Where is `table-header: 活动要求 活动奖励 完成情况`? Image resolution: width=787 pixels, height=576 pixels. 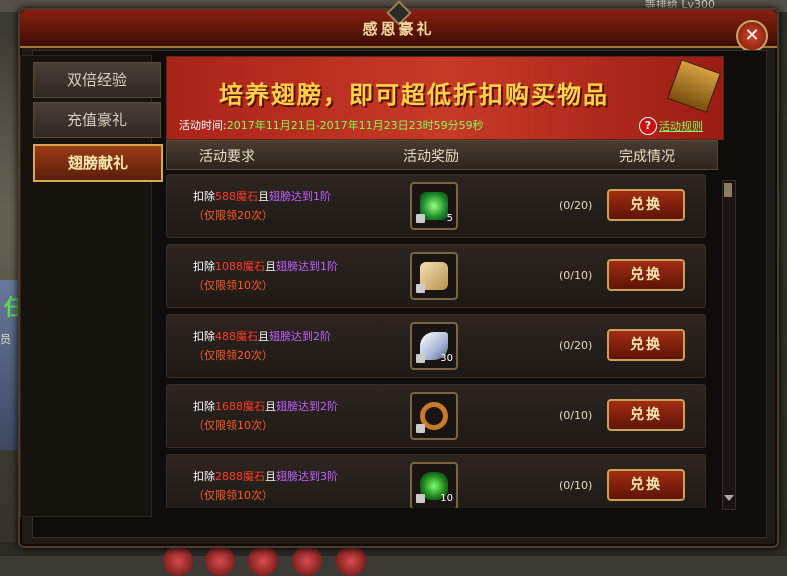 table-header: 活动要求 活动奖励 完成情况 is located at coordinates (442, 155).